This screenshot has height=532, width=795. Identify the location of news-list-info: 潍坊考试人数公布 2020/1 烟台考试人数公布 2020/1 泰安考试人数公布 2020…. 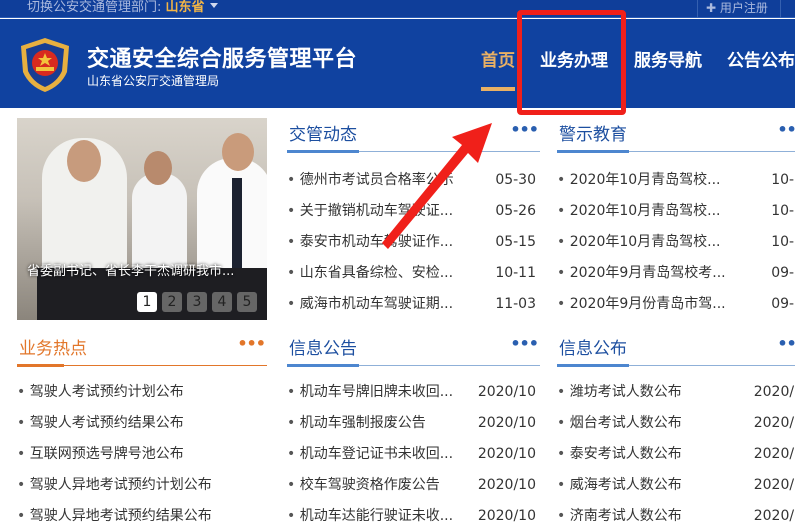
(676, 454).